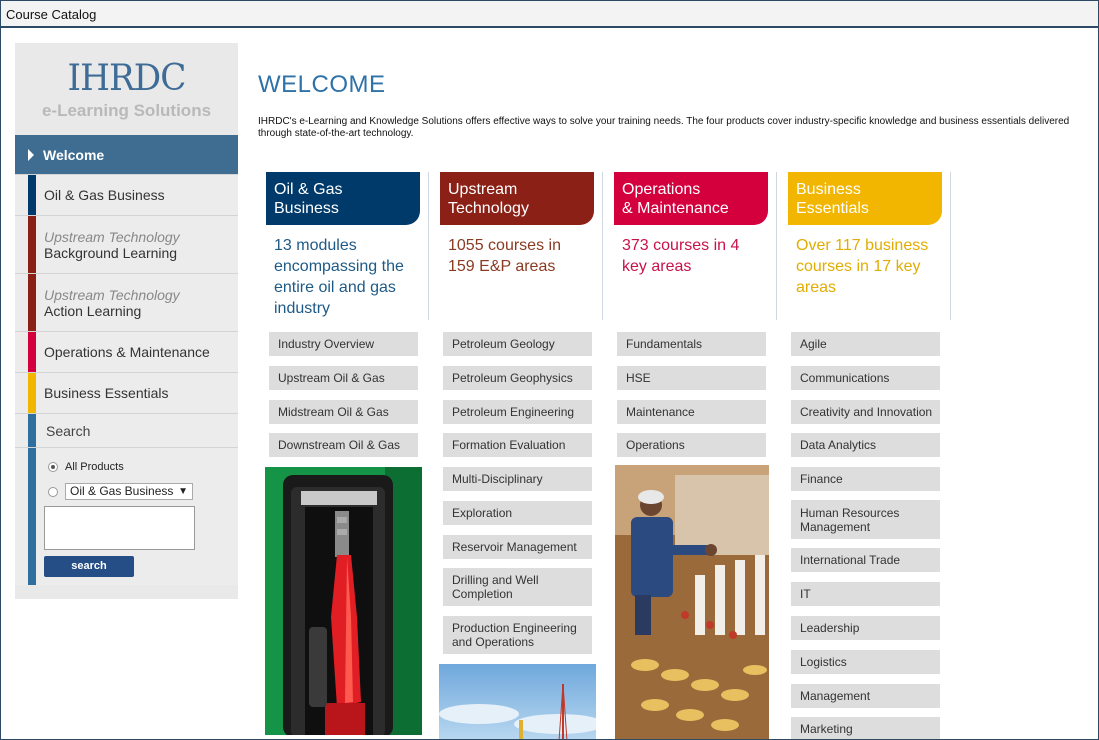 This screenshot has height=740, width=1099. I want to click on product-title-line: Upstream, so click(483, 189).